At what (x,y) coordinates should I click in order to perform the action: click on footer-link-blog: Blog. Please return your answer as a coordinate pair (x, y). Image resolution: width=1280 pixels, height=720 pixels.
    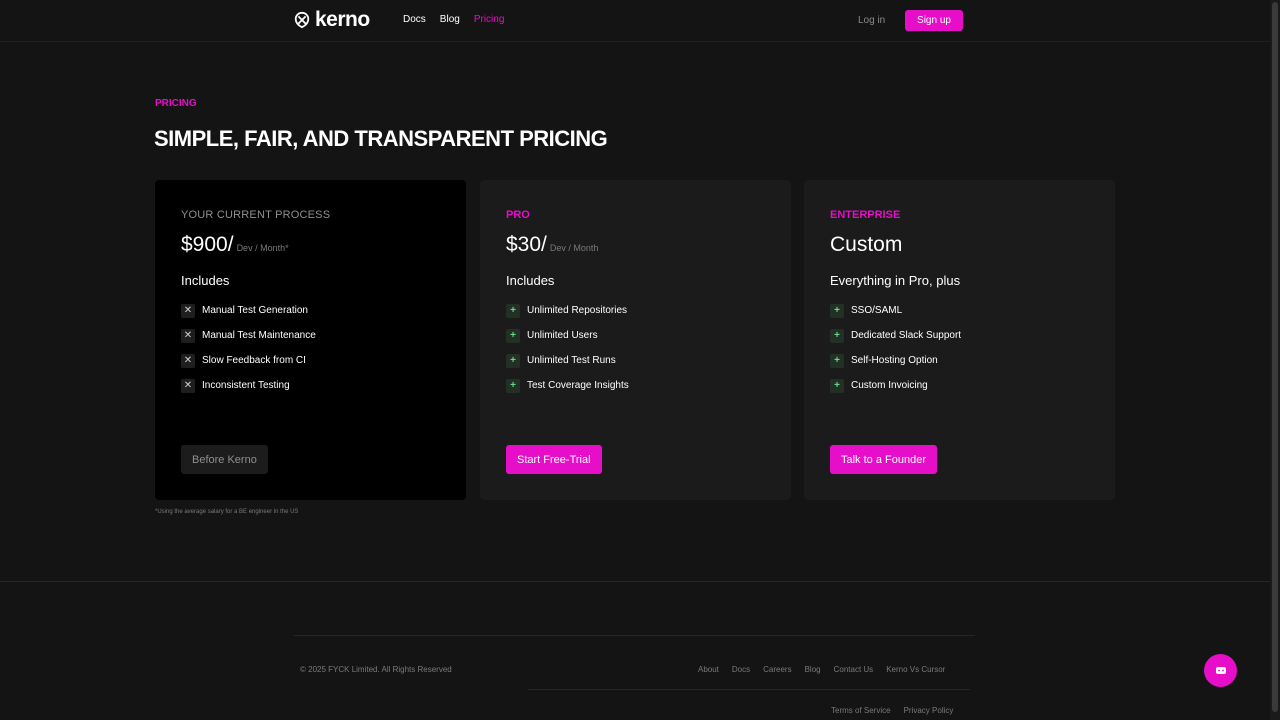
    Looking at the image, I should click on (813, 669).